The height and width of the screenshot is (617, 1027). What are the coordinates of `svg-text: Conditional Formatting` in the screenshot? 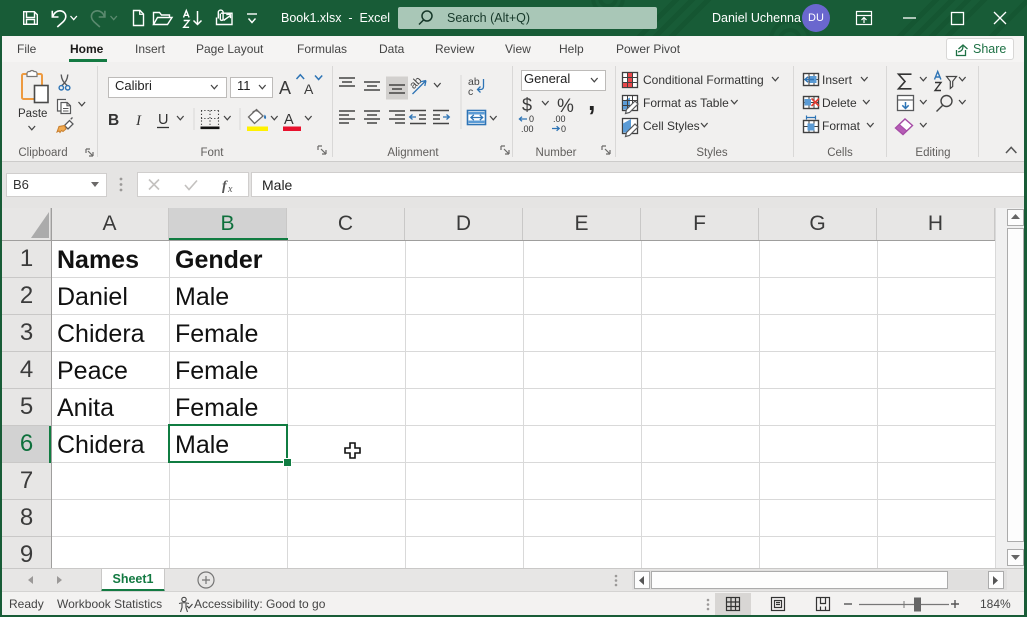 It's located at (703, 80).